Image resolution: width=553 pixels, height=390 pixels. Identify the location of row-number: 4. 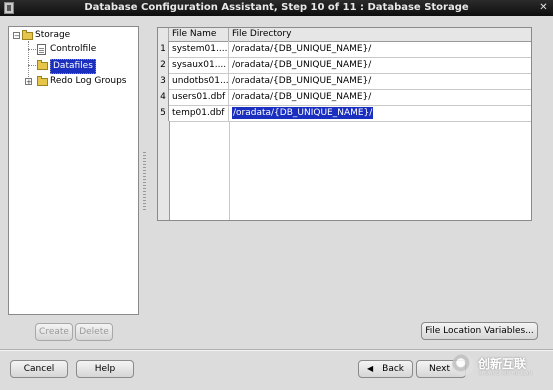
(163, 97).